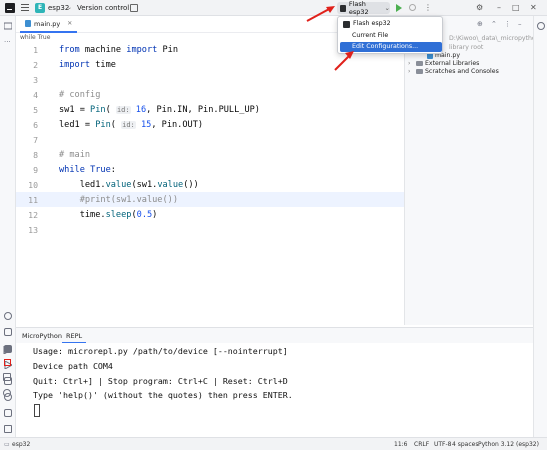  I want to click on project-root-path: D:\Kiwoo\_data\_micropytho, so click(492, 38).